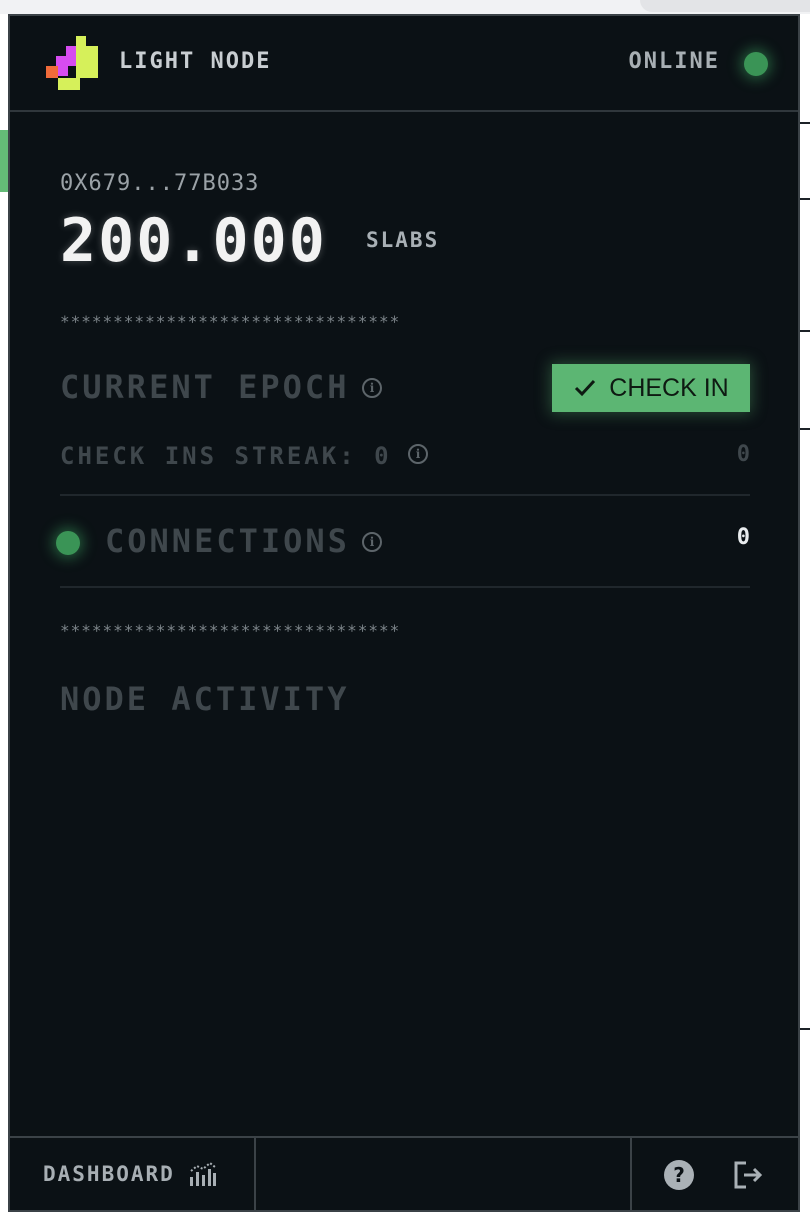  I want to click on status-label: ONLINE, so click(674, 61).